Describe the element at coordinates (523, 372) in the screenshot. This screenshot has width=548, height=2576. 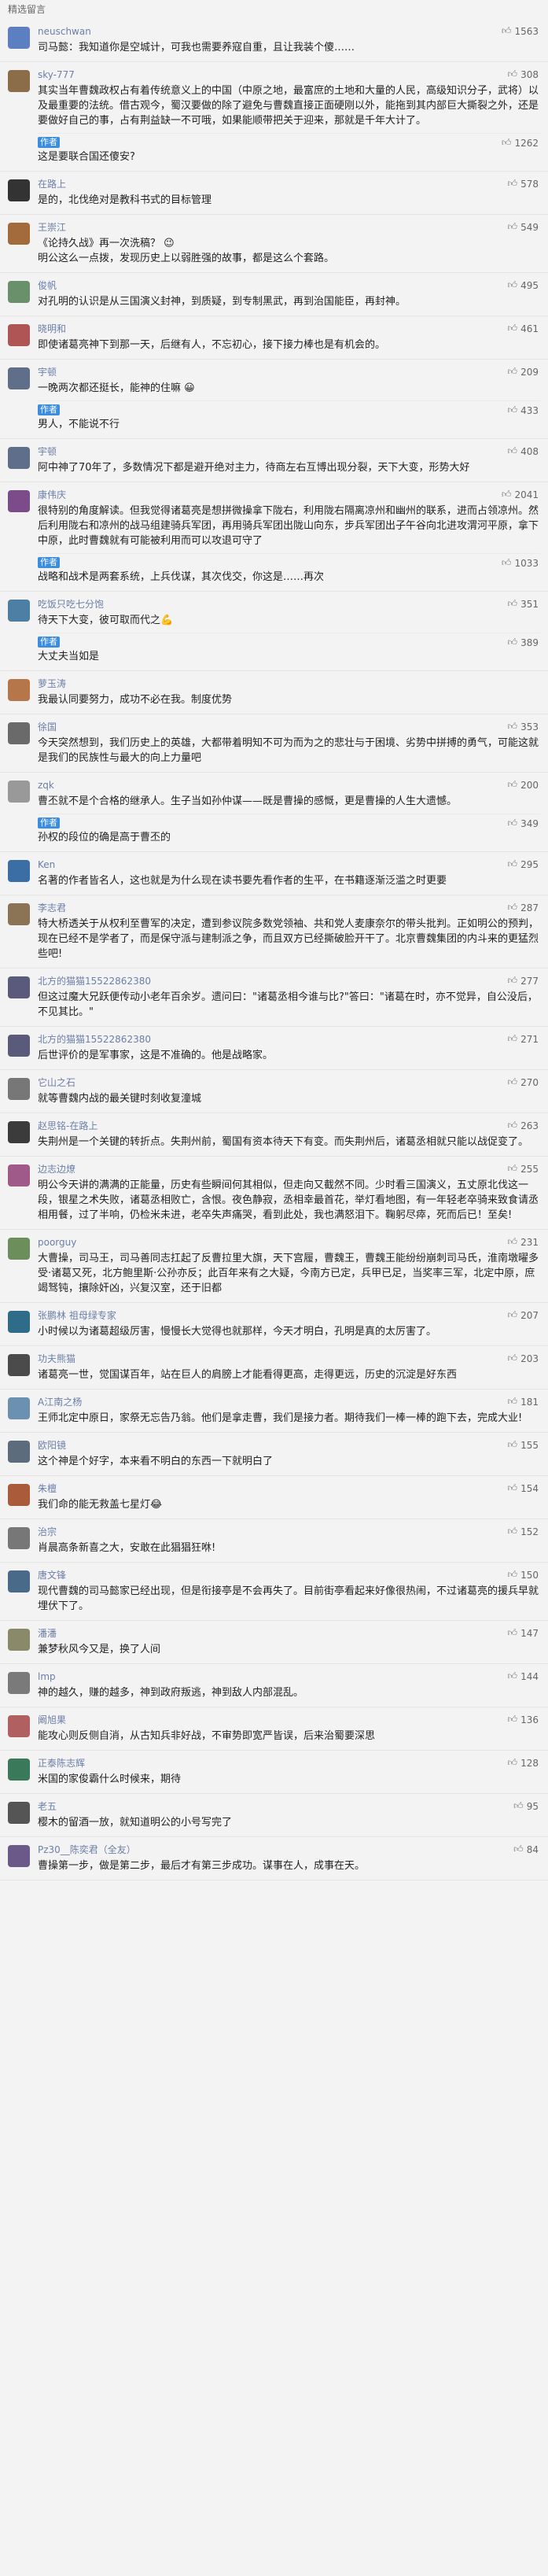
I see `like-button: 👍︎ 209` at that location.